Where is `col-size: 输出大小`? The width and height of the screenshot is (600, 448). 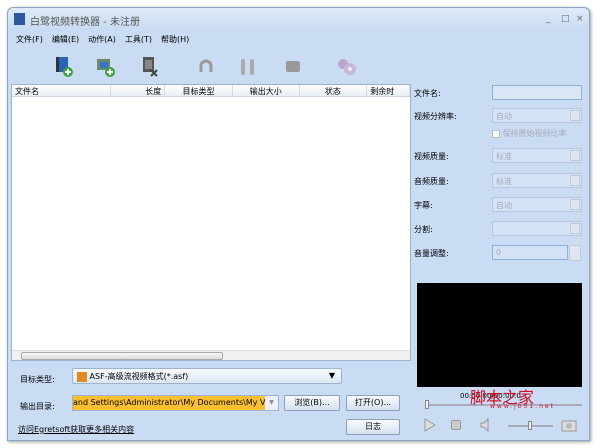
col-size: 输出大小 is located at coordinates (266, 90).